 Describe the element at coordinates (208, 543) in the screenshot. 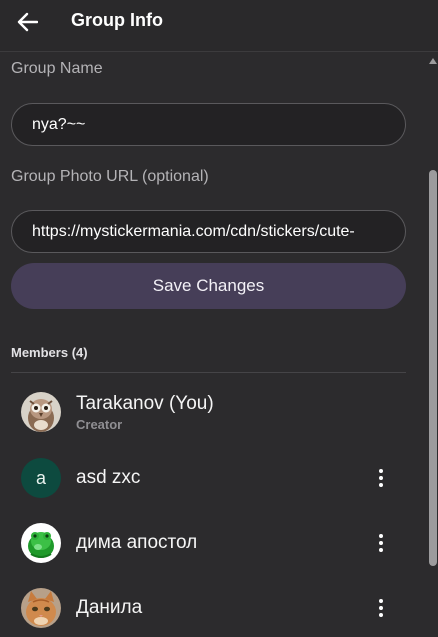

I see `member-row: дима апостол` at that location.